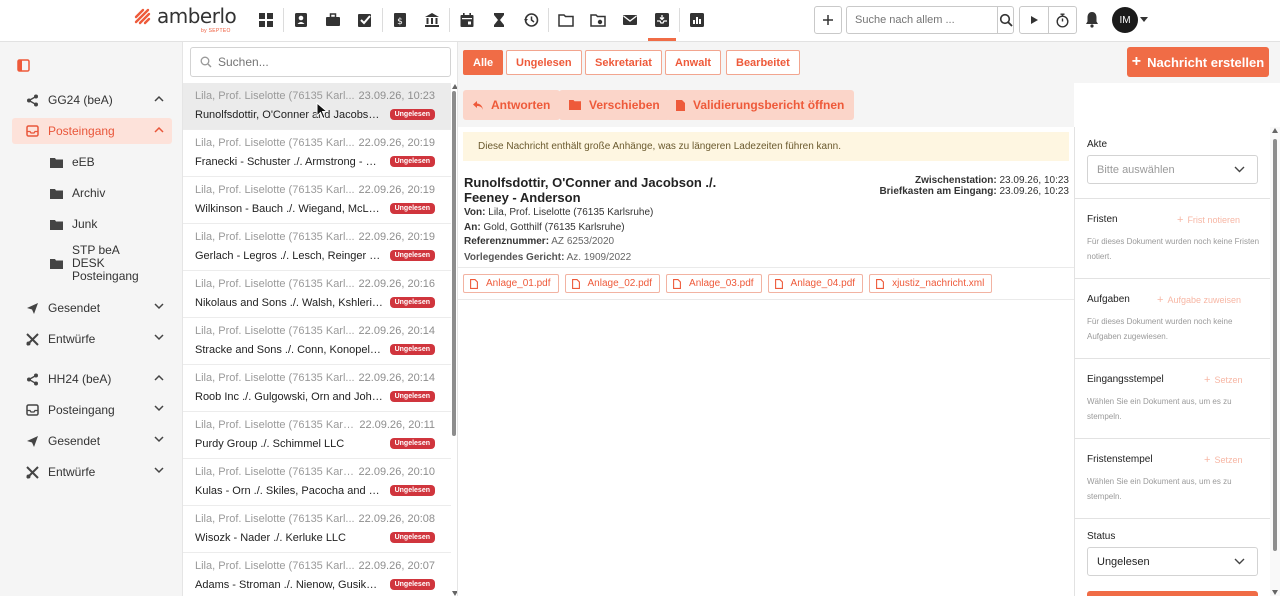  I want to click on mail-icon, so click(630, 20).